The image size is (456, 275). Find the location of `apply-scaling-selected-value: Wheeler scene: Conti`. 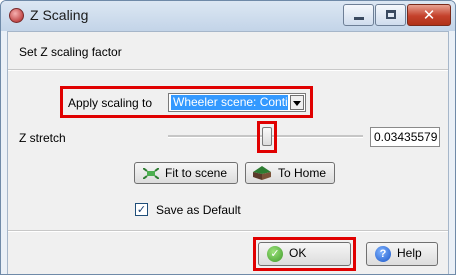

apply-scaling-selected-value: Wheeler scene: Conti is located at coordinates (229, 102).